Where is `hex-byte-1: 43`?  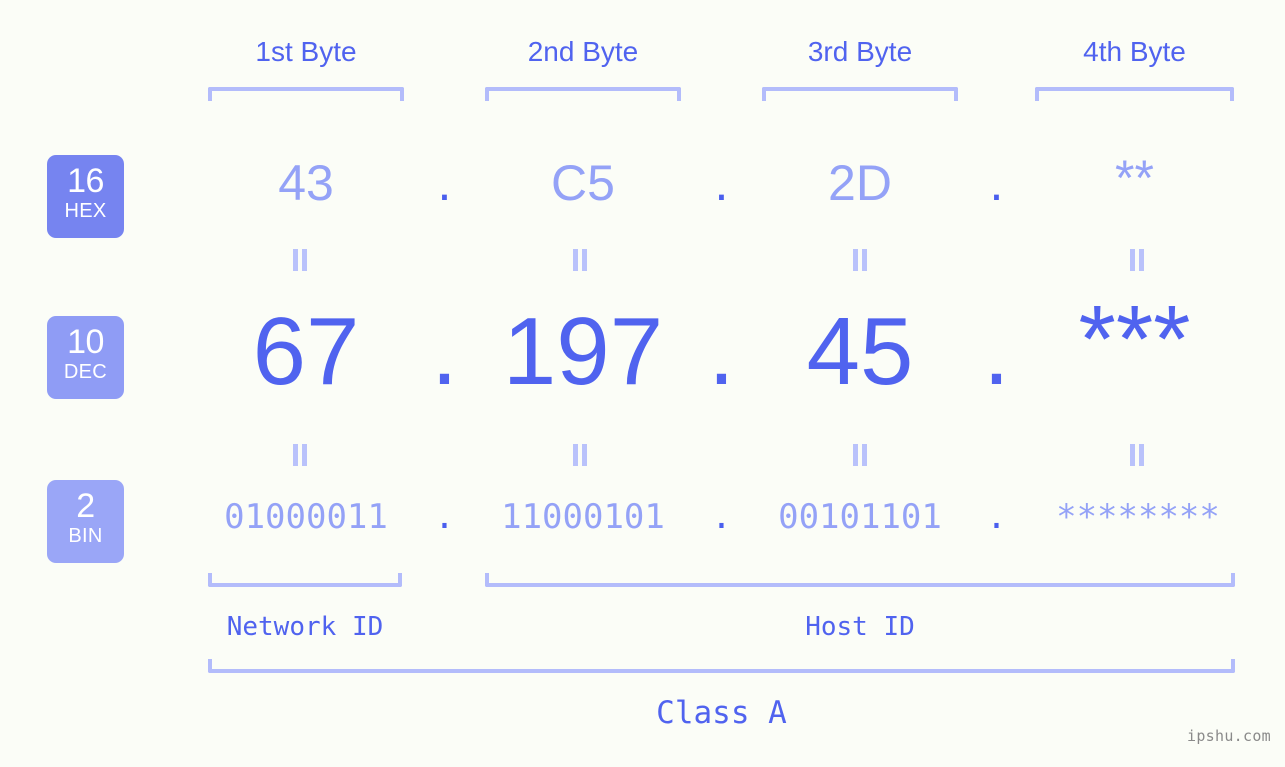 hex-byte-1: 43 is located at coordinates (306, 183).